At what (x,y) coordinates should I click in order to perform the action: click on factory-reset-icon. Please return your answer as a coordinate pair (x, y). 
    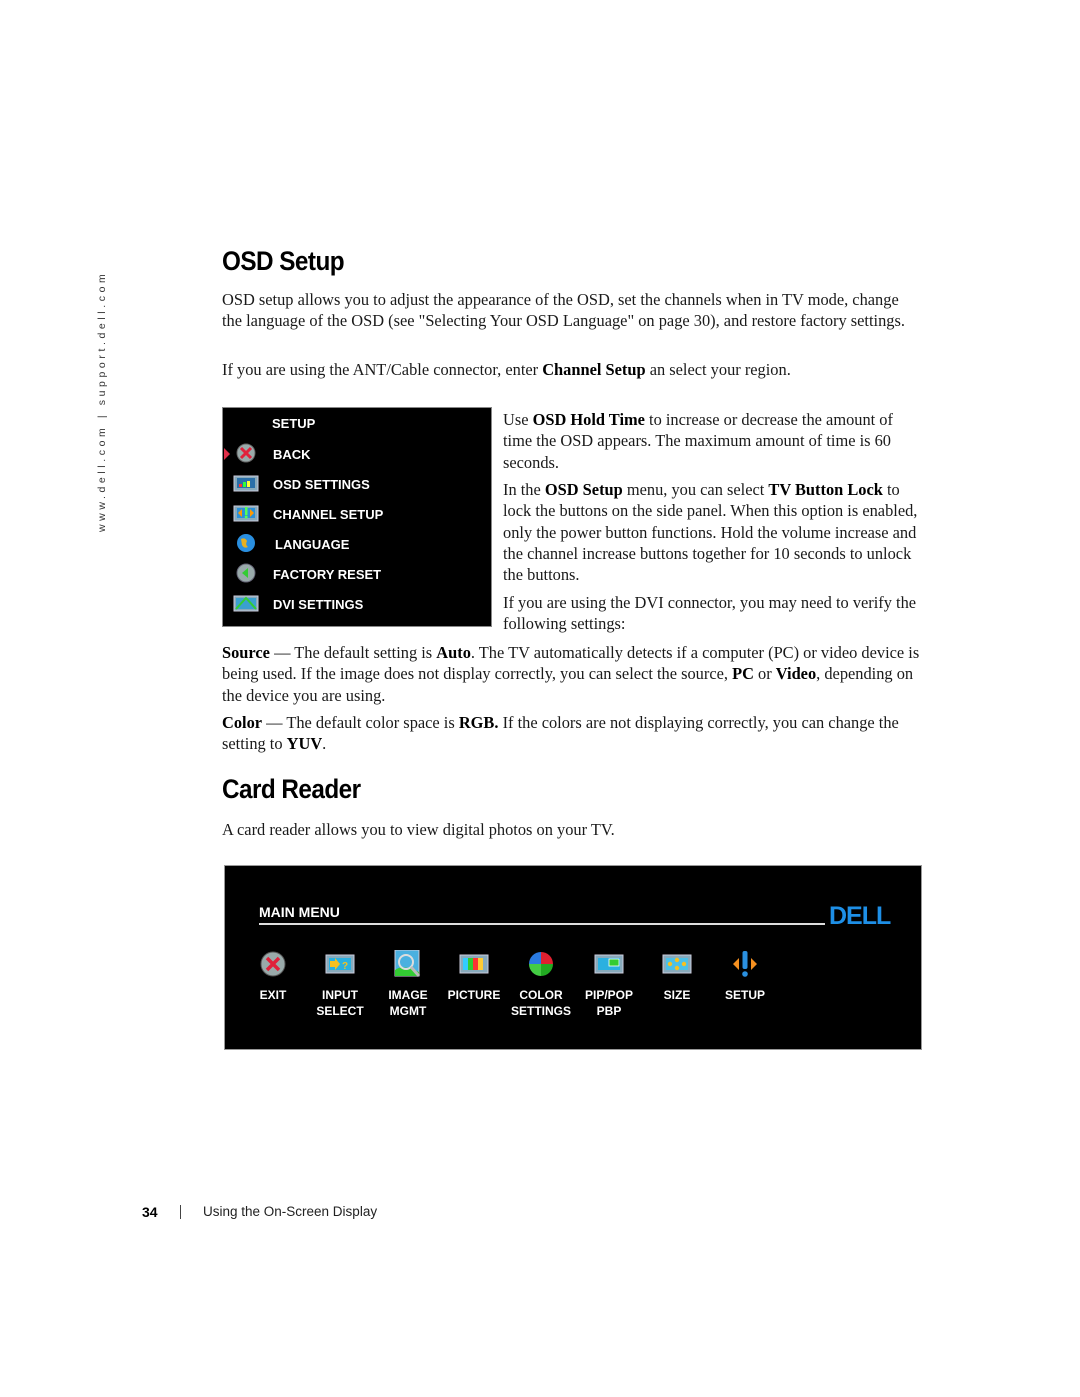
    Looking at the image, I should click on (246, 573).